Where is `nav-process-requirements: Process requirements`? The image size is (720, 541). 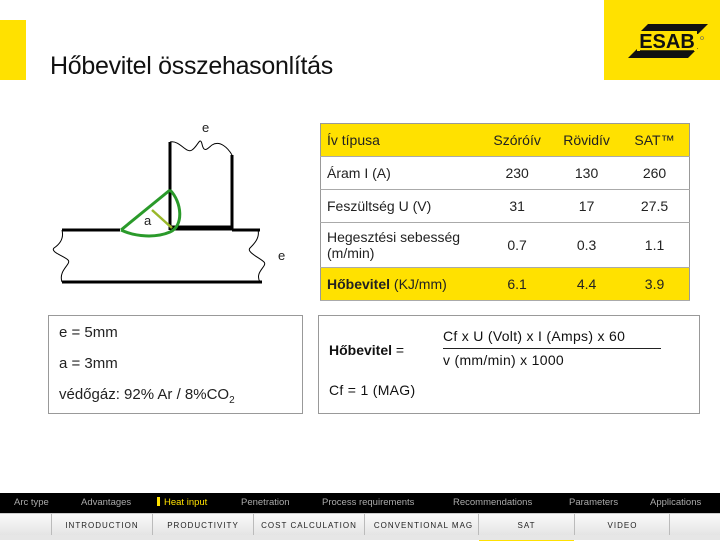 nav-process-requirements: Process requirements is located at coordinates (368, 502).